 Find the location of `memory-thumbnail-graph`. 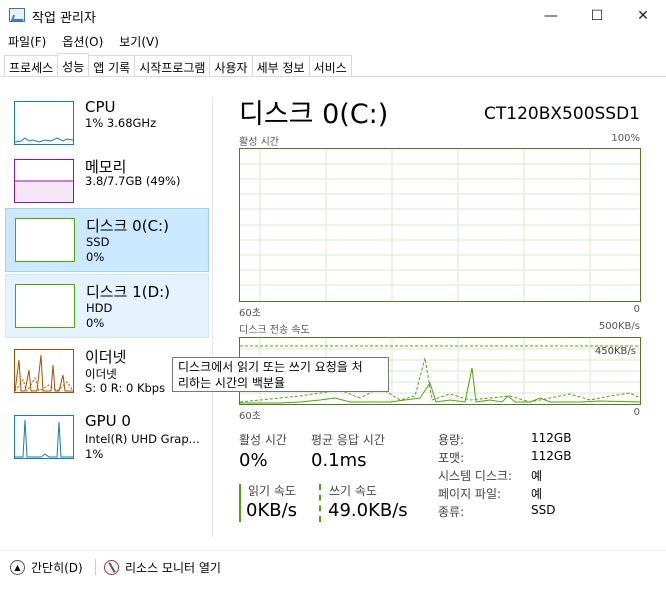

memory-thumbnail-graph is located at coordinates (44, 181).